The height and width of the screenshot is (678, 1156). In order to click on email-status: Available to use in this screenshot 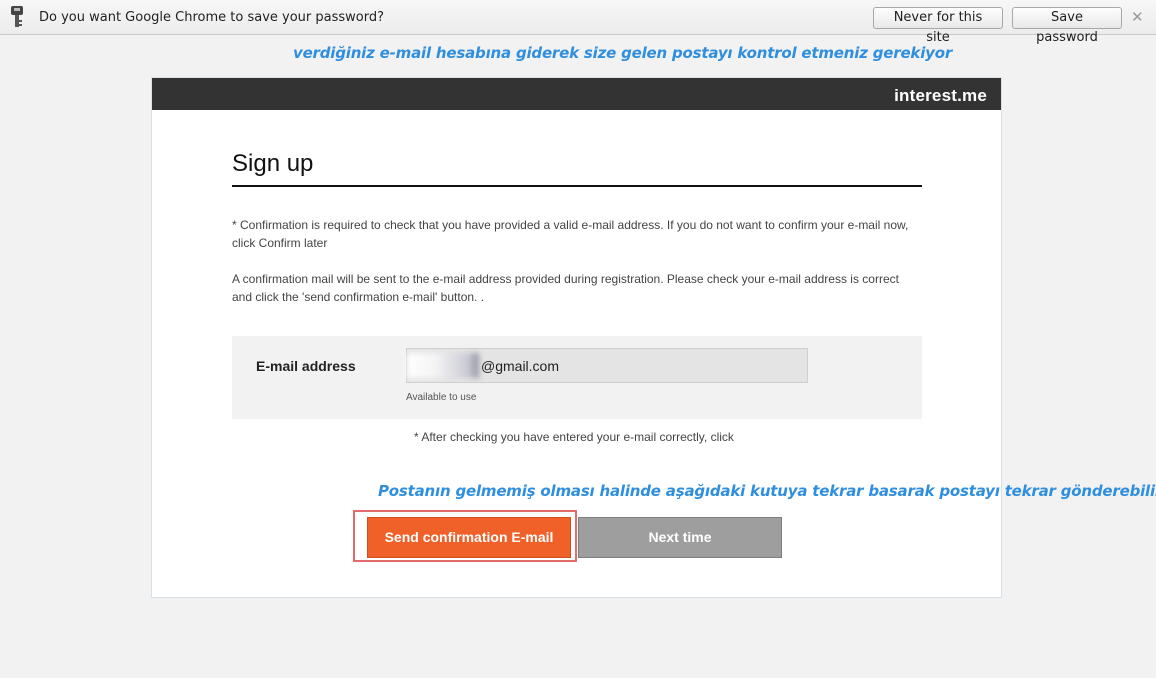, I will do `click(441, 397)`.